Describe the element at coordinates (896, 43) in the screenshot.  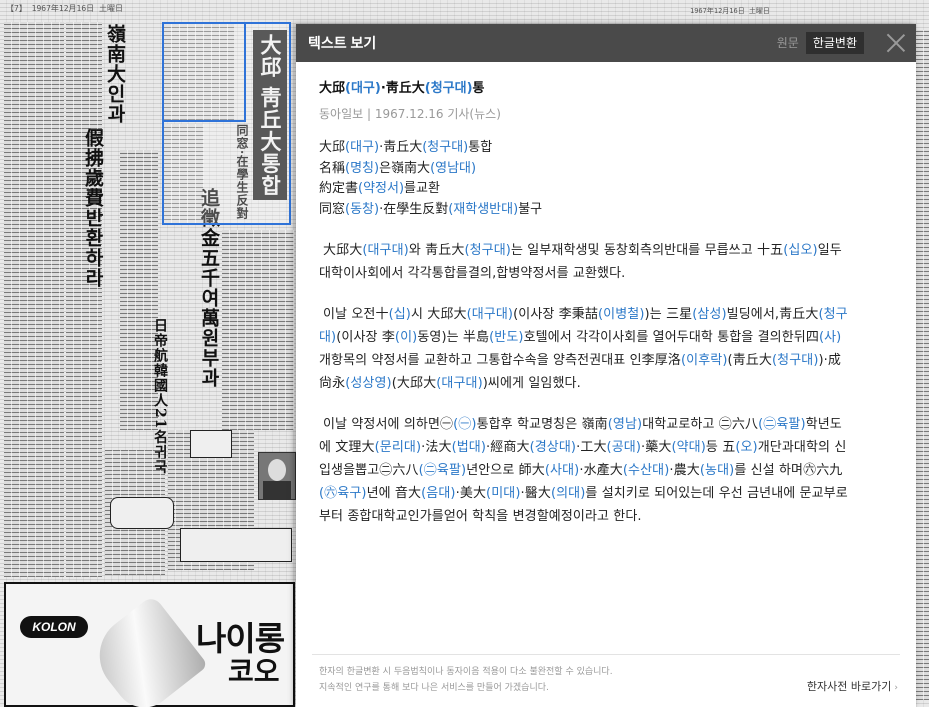
I see `close-icon` at that location.